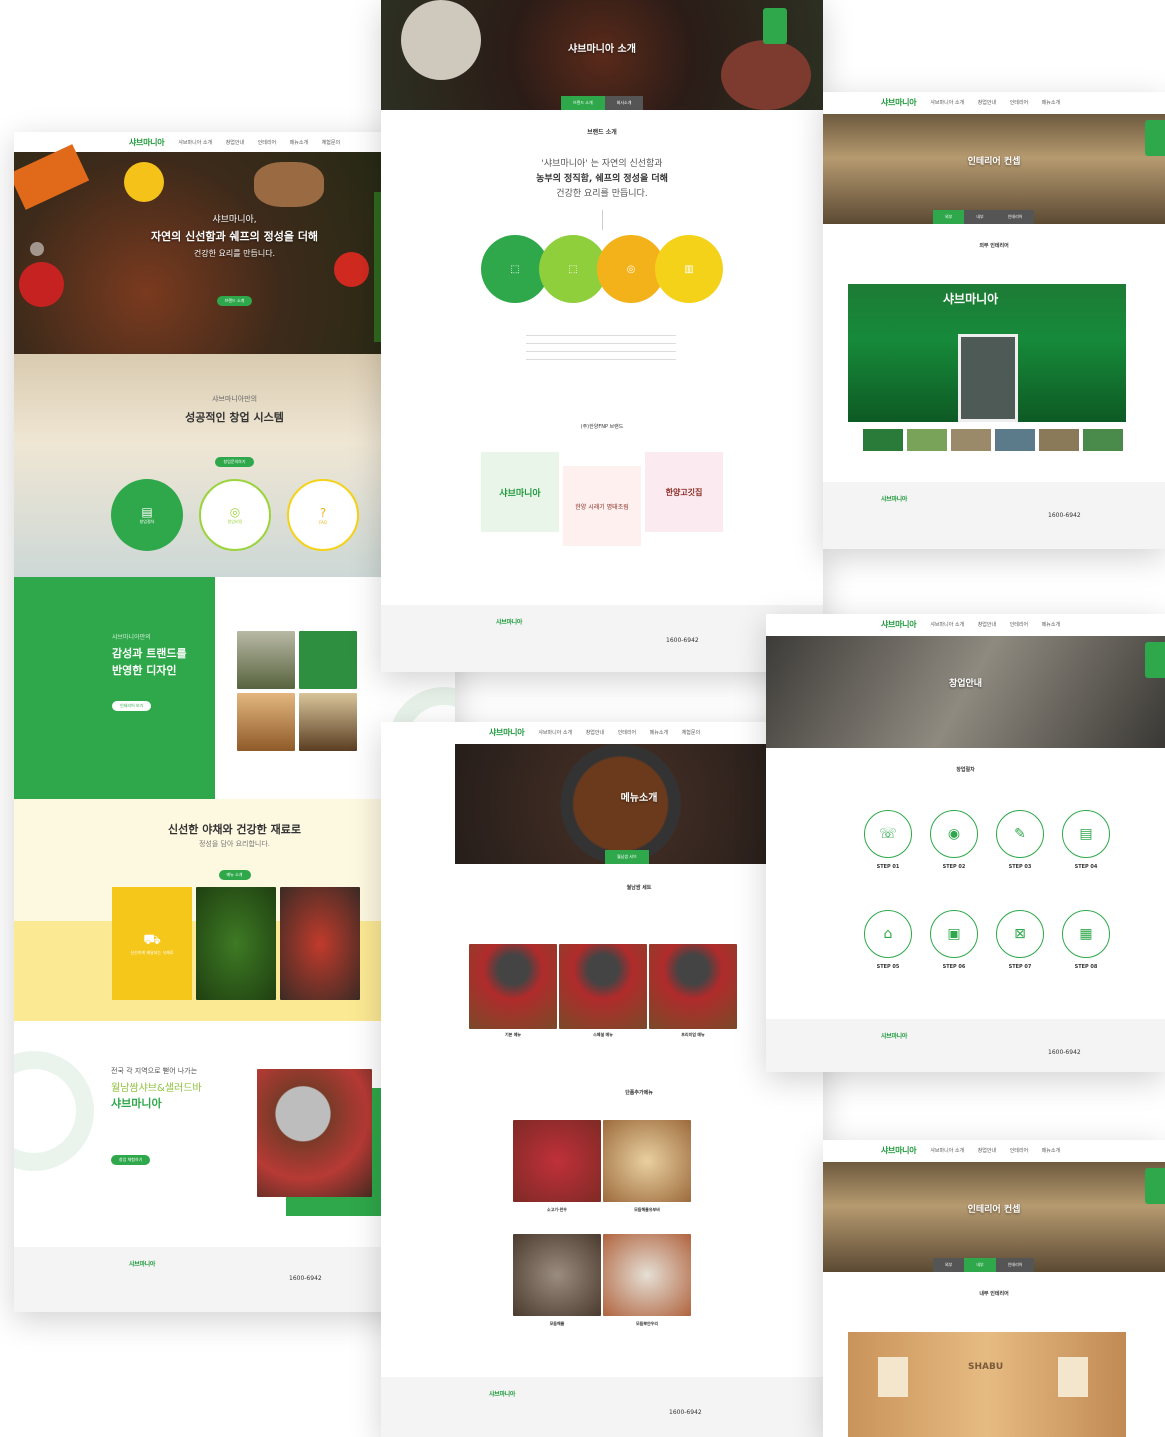 The height and width of the screenshot is (1437, 1165). I want to click on startup-gnb: 샤브마니아 샤브마니아 소개 창업안내 인테리어 메뉴소개, so click(965, 624).